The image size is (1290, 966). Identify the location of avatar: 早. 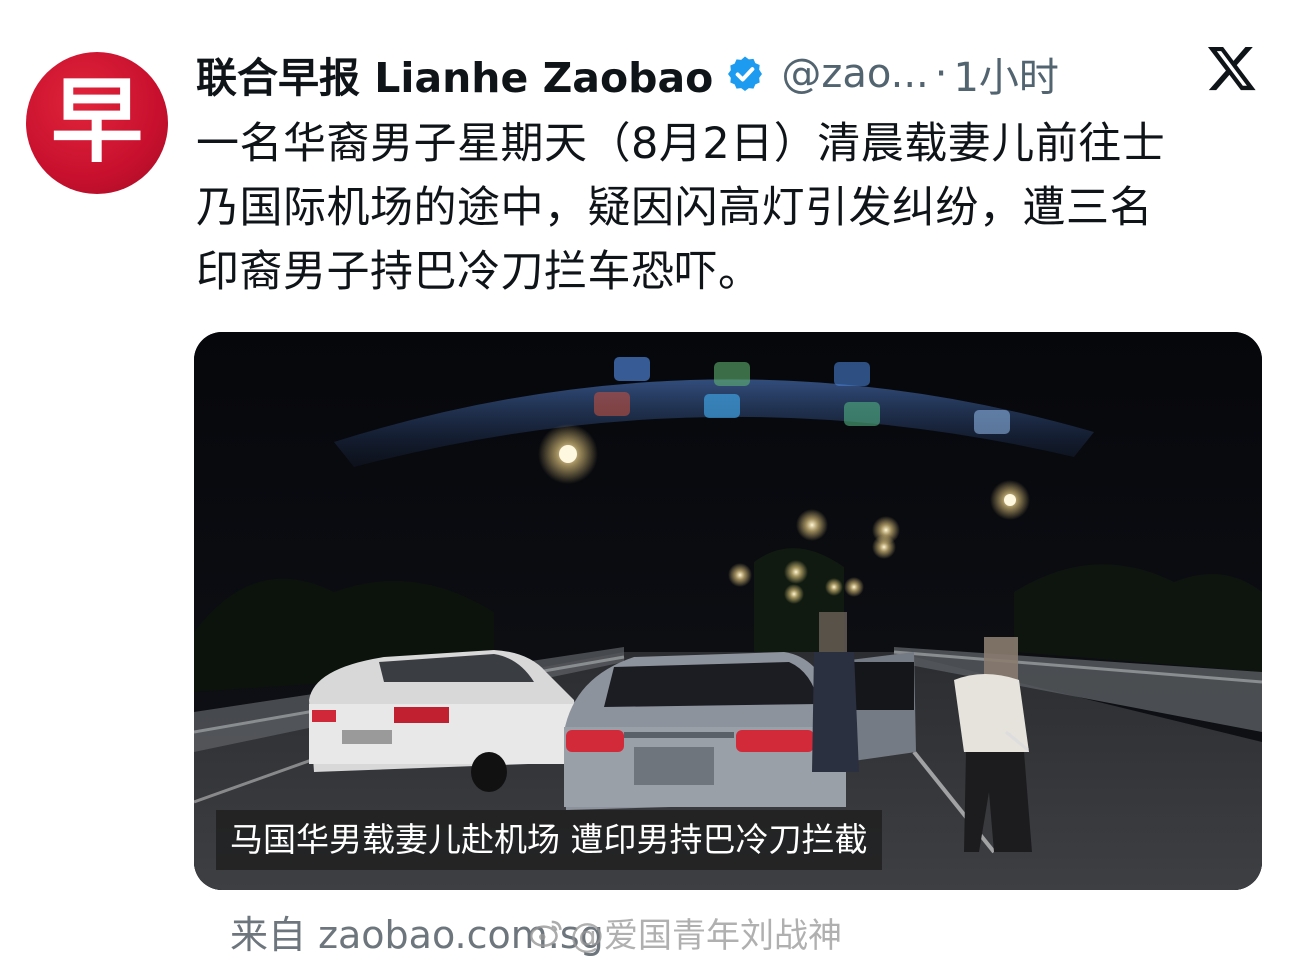
(97, 123).